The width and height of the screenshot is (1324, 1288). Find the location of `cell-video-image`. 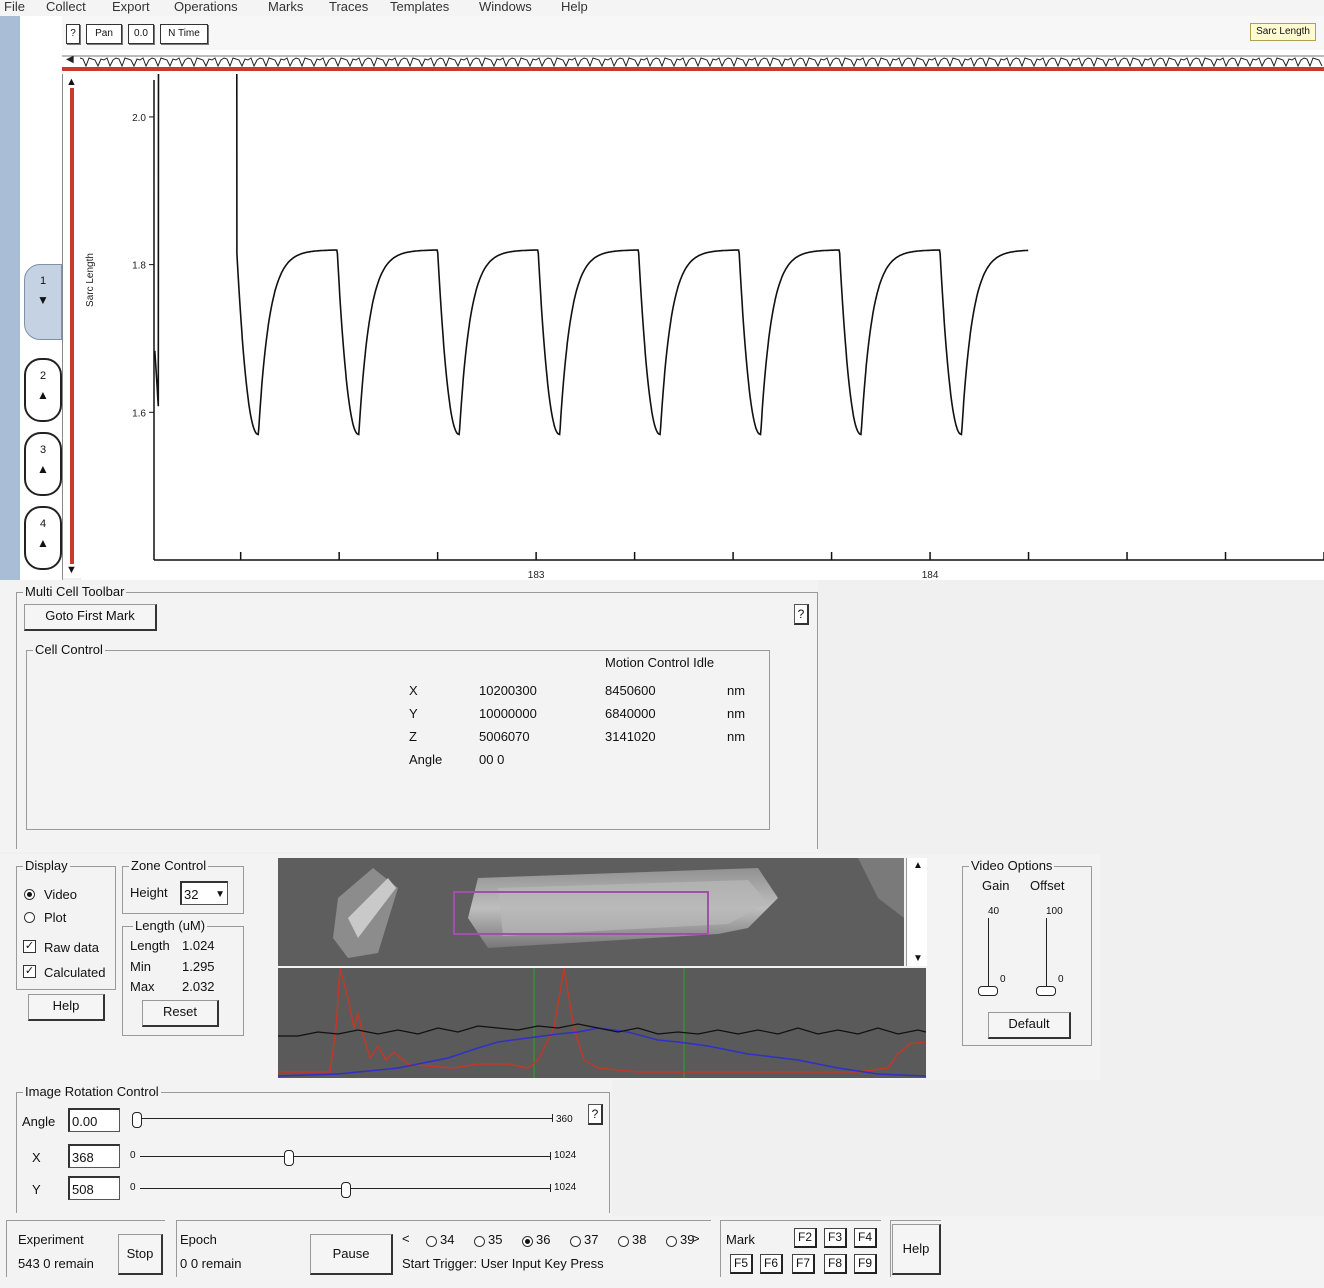

cell-video-image is located at coordinates (591, 912).